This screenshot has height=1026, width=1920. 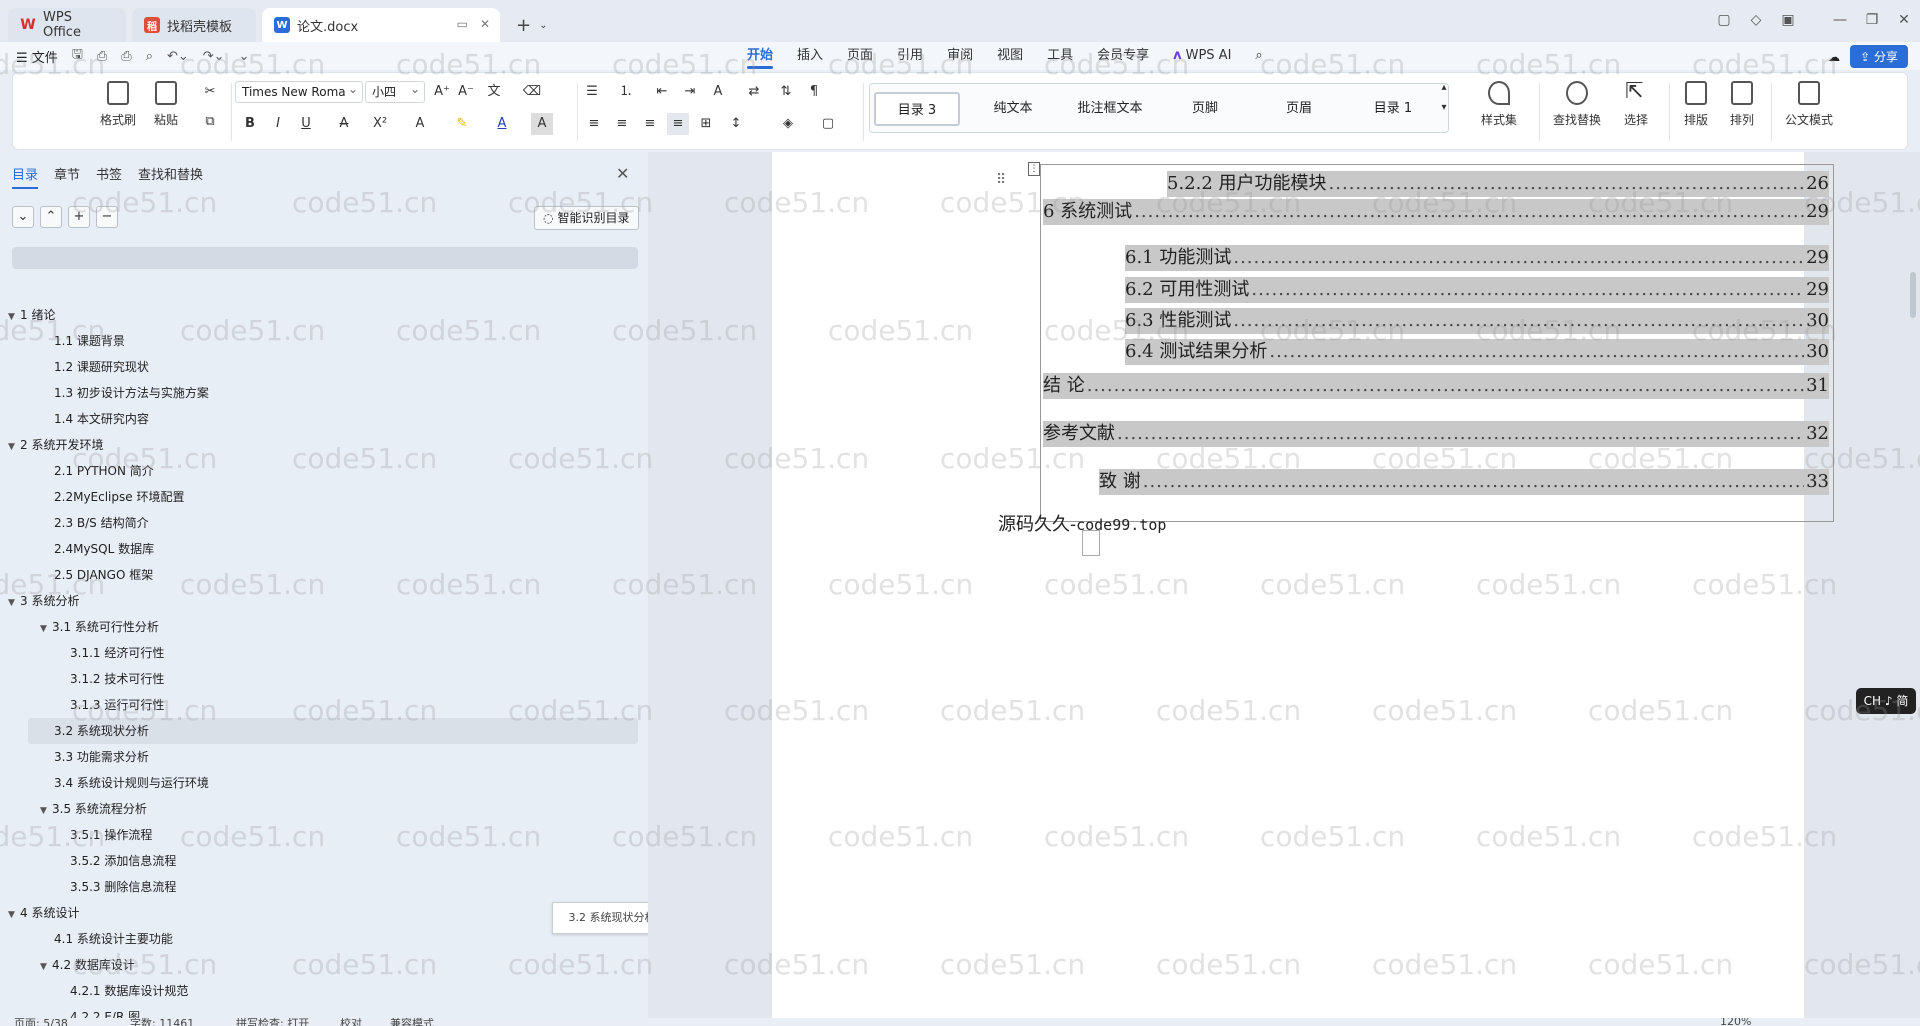 I want to click on quick-access-chevron-icon: ⌄, so click(x=244, y=56).